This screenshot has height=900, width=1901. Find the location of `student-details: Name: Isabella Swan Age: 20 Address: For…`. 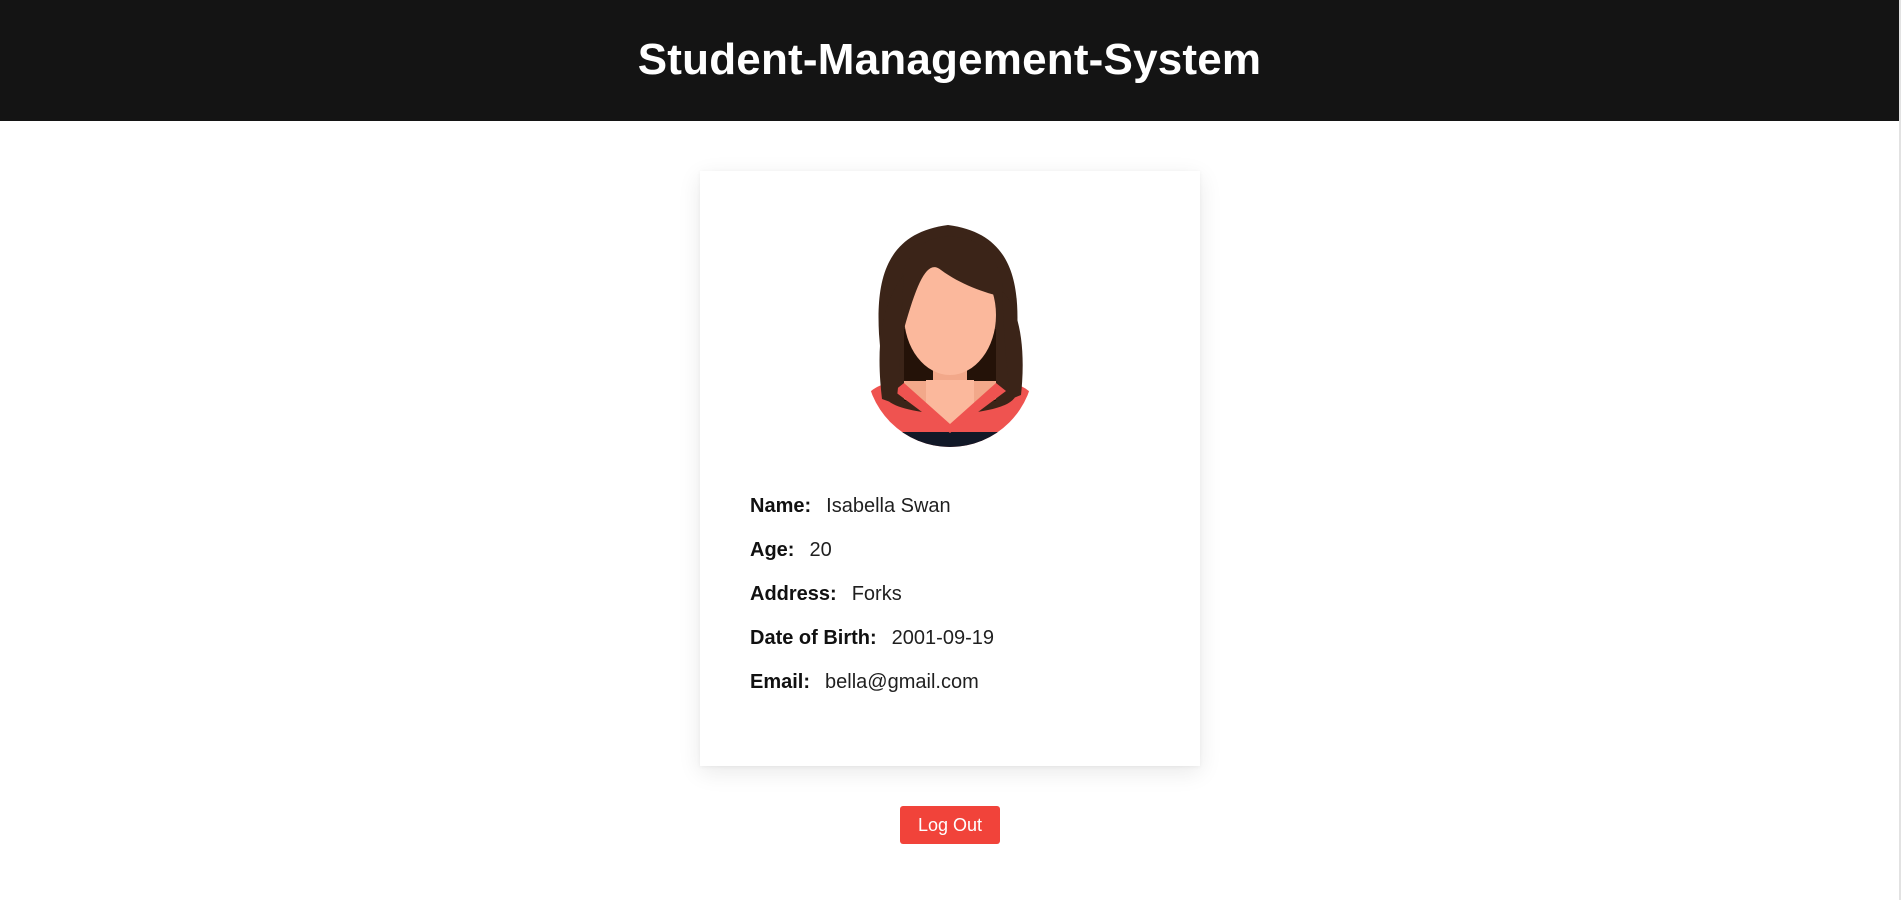

student-details: Name: Isabella Swan Age: 20 Address: For… is located at coordinates (872, 605).